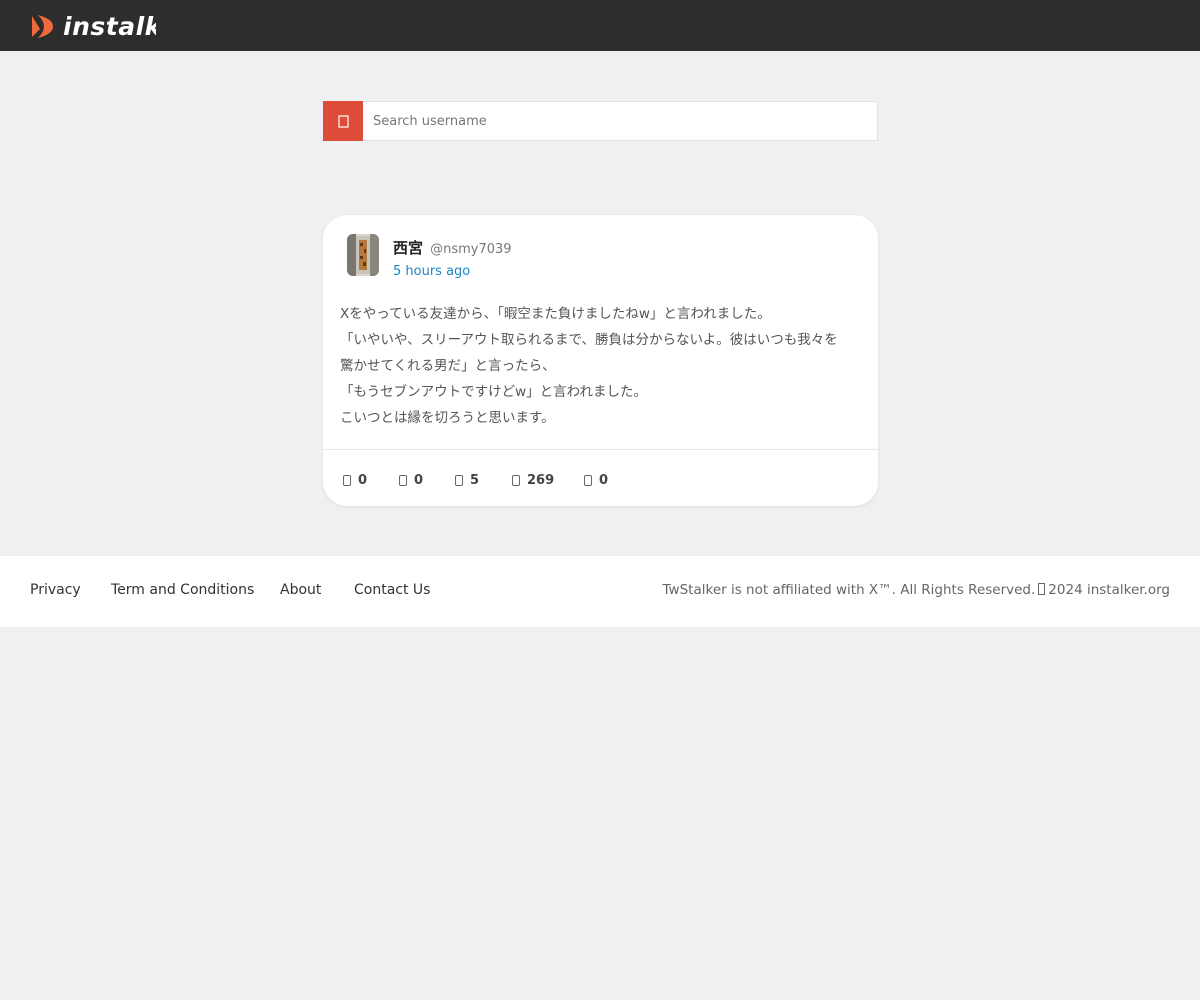  I want to click on like-stat: 5, so click(467, 480).